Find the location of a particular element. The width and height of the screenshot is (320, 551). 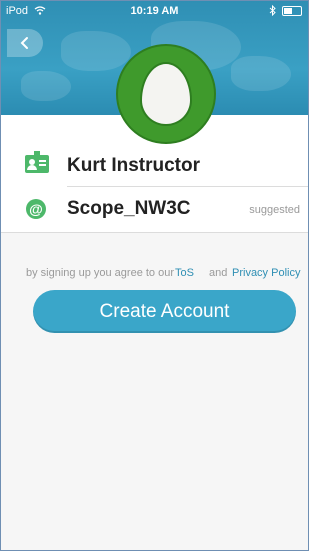

back-button is located at coordinates (25, 43).